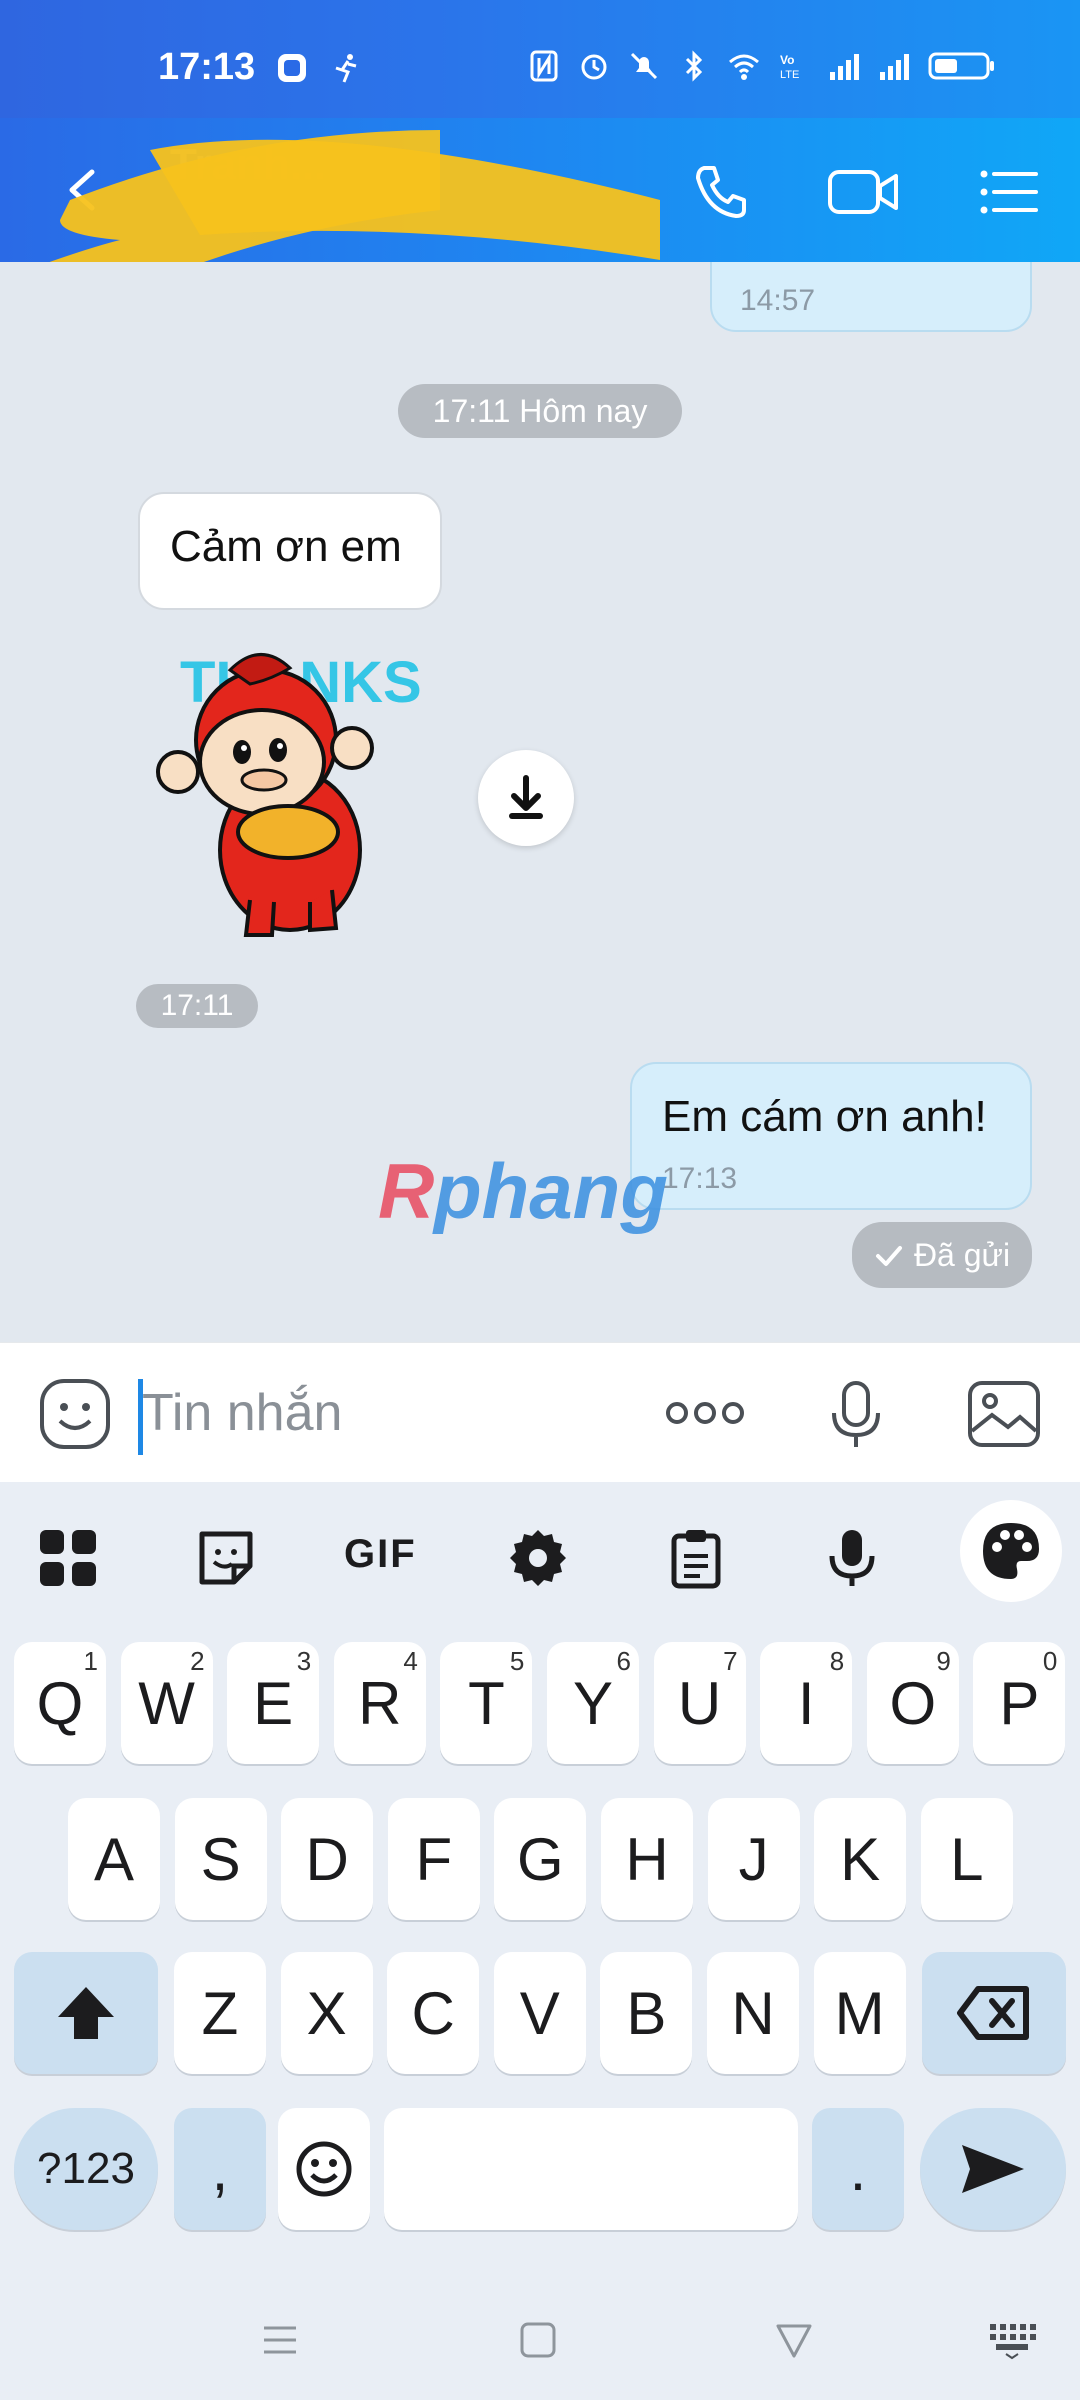 The width and height of the screenshot is (1080, 2400). Describe the element at coordinates (304, 1661) in the screenshot. I see `key-hint: 3` at that location.